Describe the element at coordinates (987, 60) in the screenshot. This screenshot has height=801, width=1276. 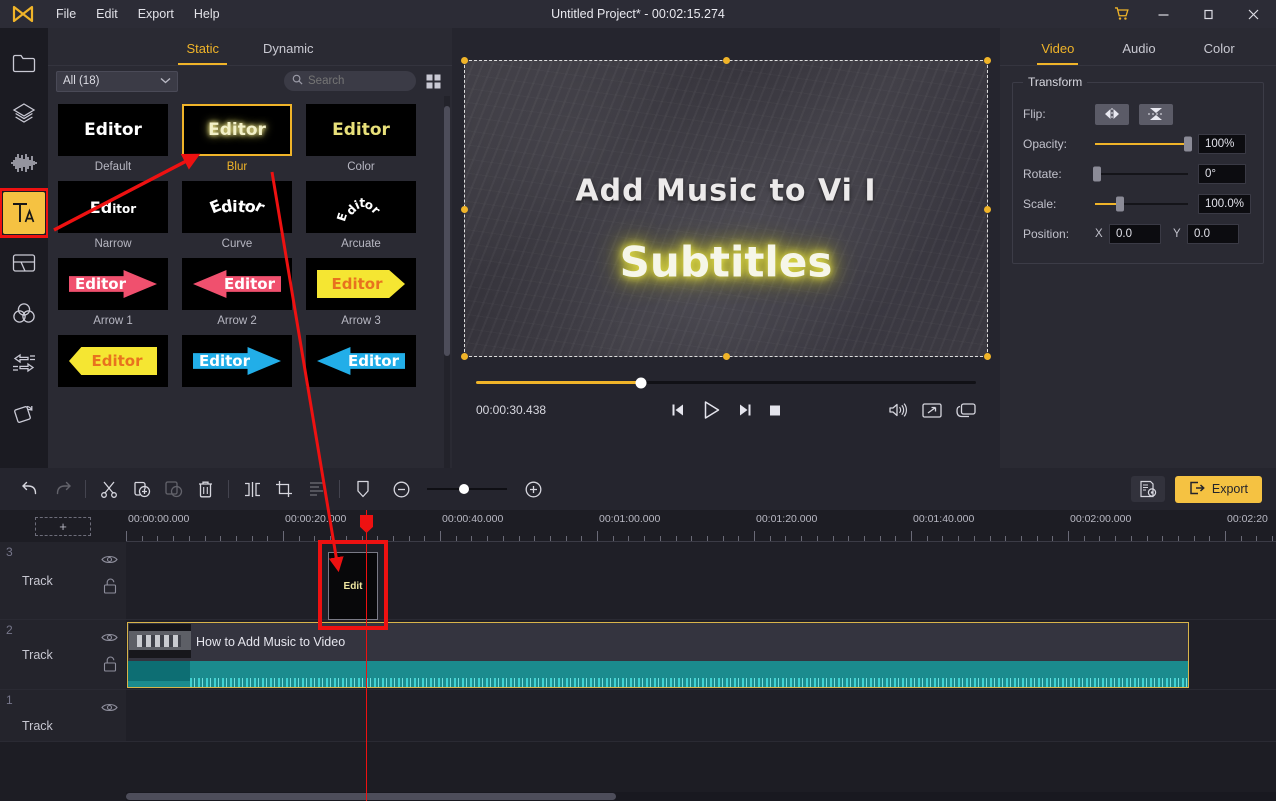
I see `handle-top-right` at that location.